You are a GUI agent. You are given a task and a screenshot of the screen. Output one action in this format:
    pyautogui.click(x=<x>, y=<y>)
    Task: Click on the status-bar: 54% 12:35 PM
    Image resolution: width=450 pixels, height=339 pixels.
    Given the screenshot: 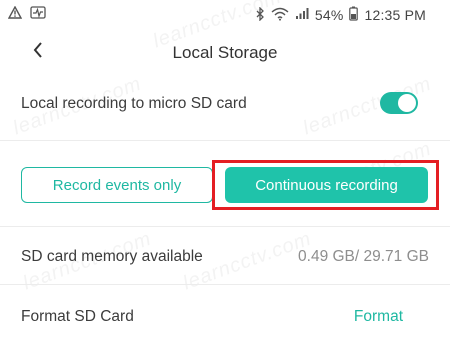 What is the action you would take?
    pyautogui.click(x=225, y=15)
    